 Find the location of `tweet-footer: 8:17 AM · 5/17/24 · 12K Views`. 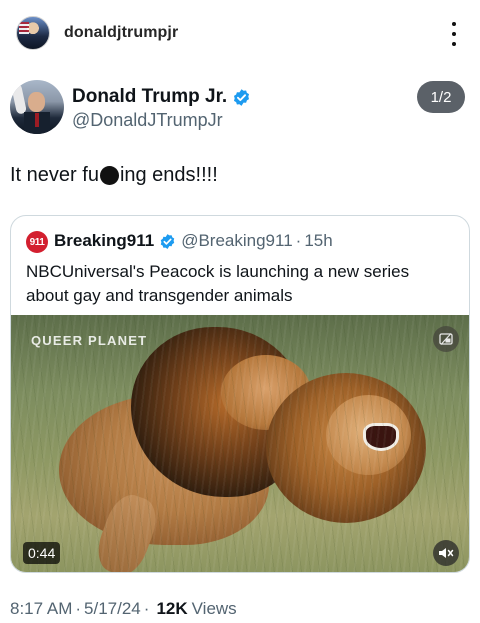

tweet-footer: 8:17 AM · 5/17/24 · 12K Views is located at coordinates (123, 609).